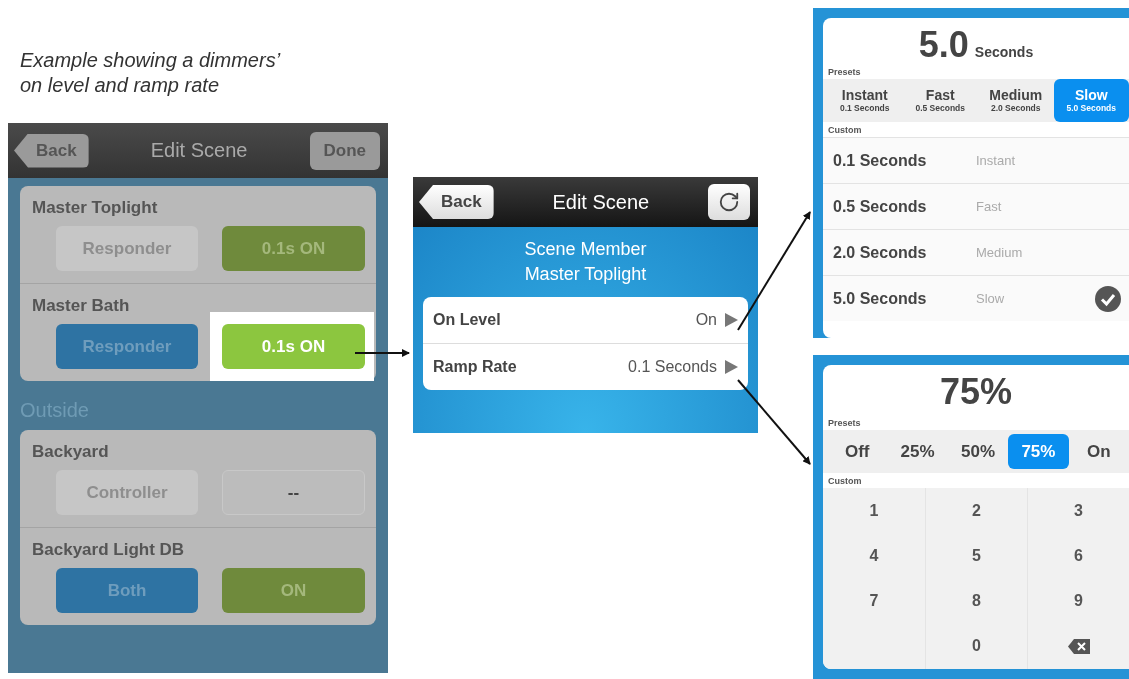 This screenshot has width=1129, height=679. I want to click on refresh-button, so click(729, 202).